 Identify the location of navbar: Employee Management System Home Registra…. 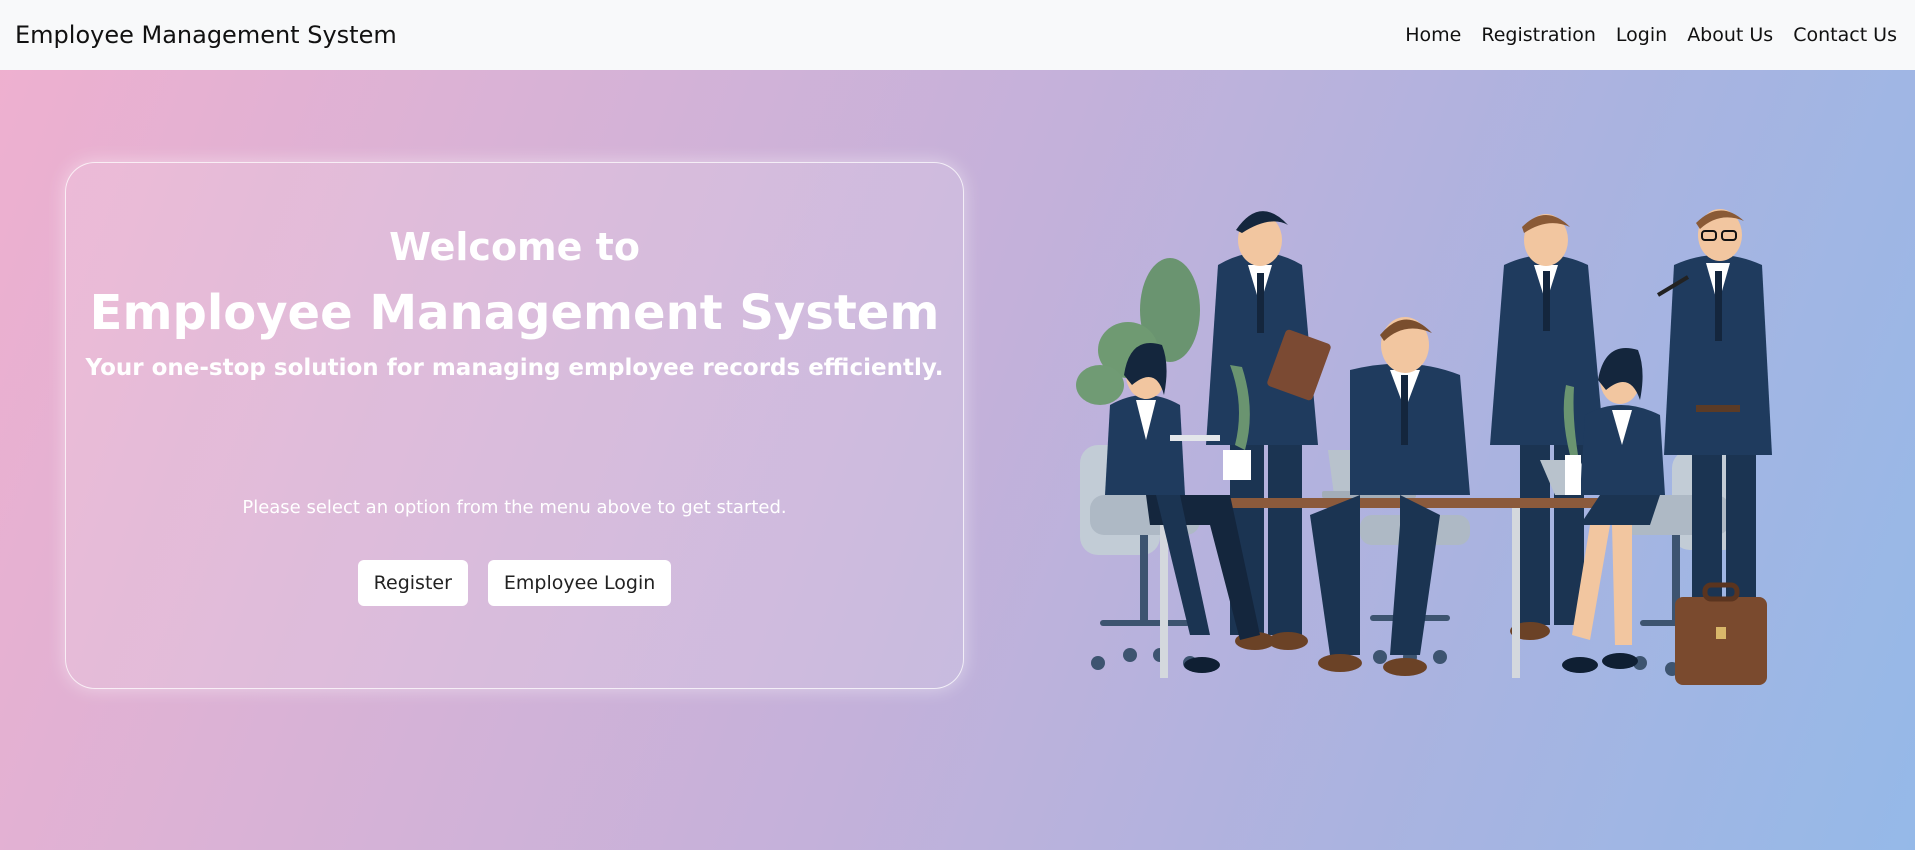
(957, 35).